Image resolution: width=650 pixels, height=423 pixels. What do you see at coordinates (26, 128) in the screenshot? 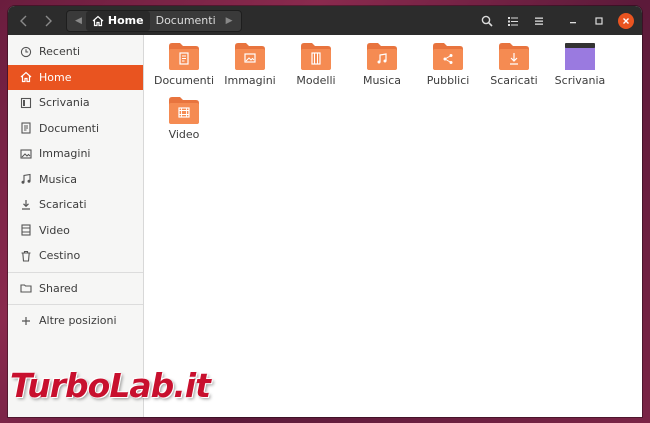
I see `document-icon` at bounding box center [26, 128].